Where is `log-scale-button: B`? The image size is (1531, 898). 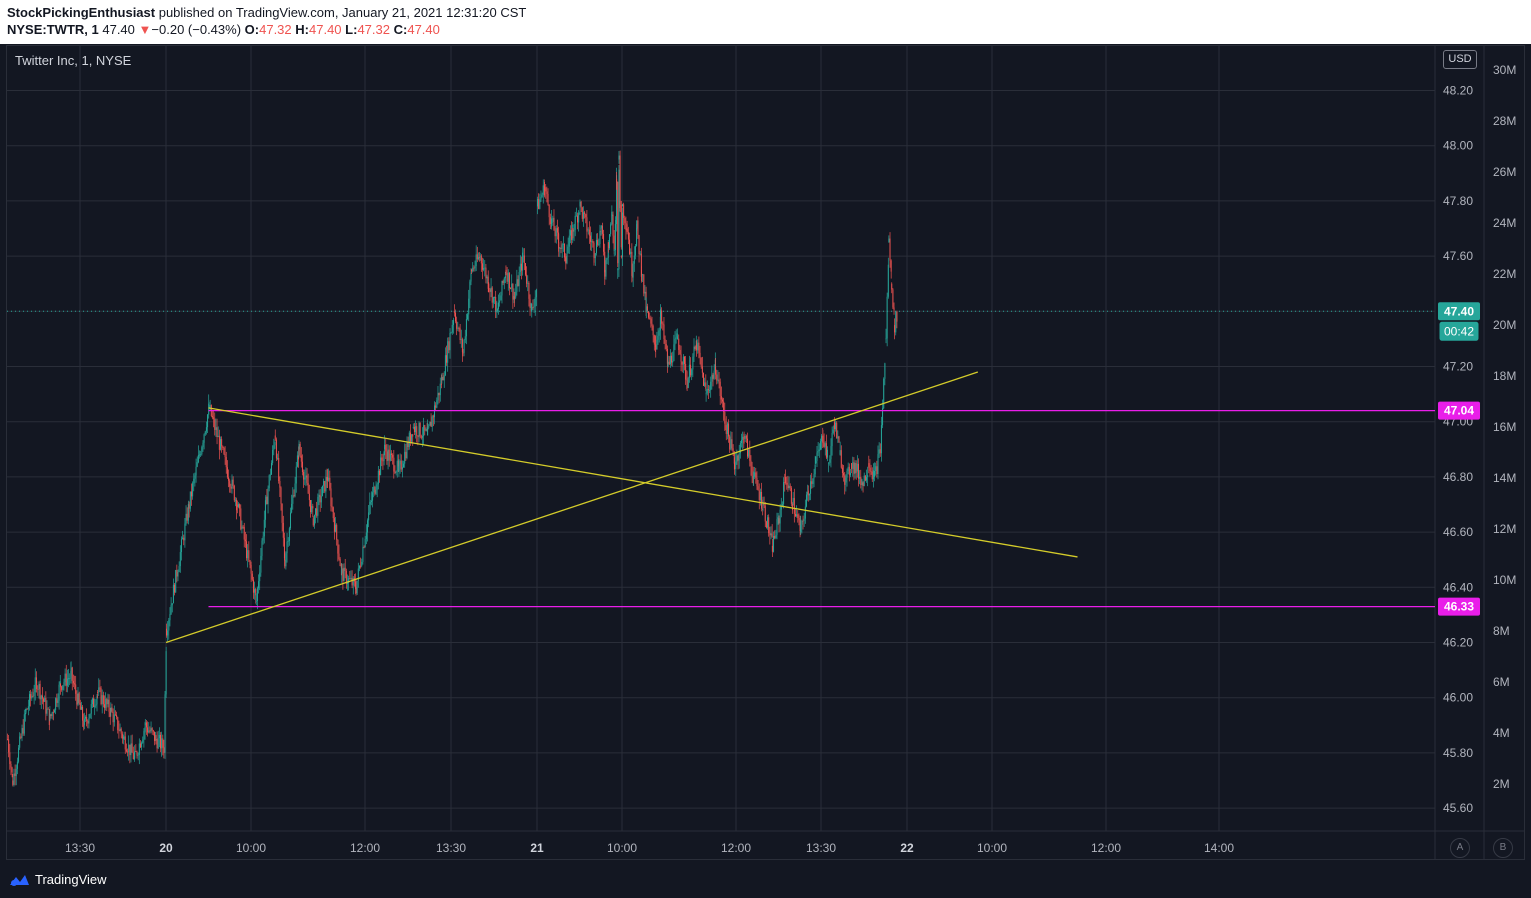
log-scale-button: B is located at coordinates (1503, 848).